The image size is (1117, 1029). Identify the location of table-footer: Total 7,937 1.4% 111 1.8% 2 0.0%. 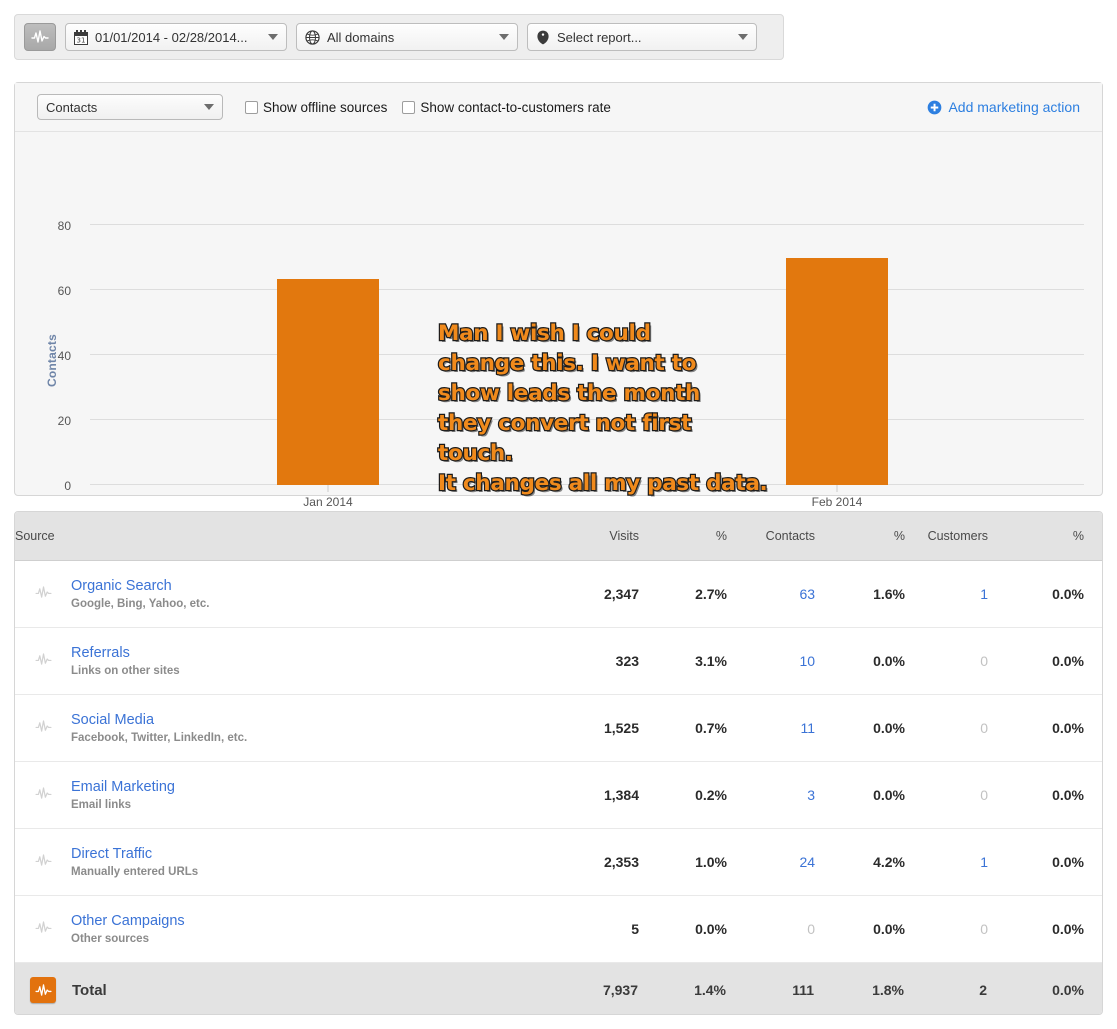
(558, 988).